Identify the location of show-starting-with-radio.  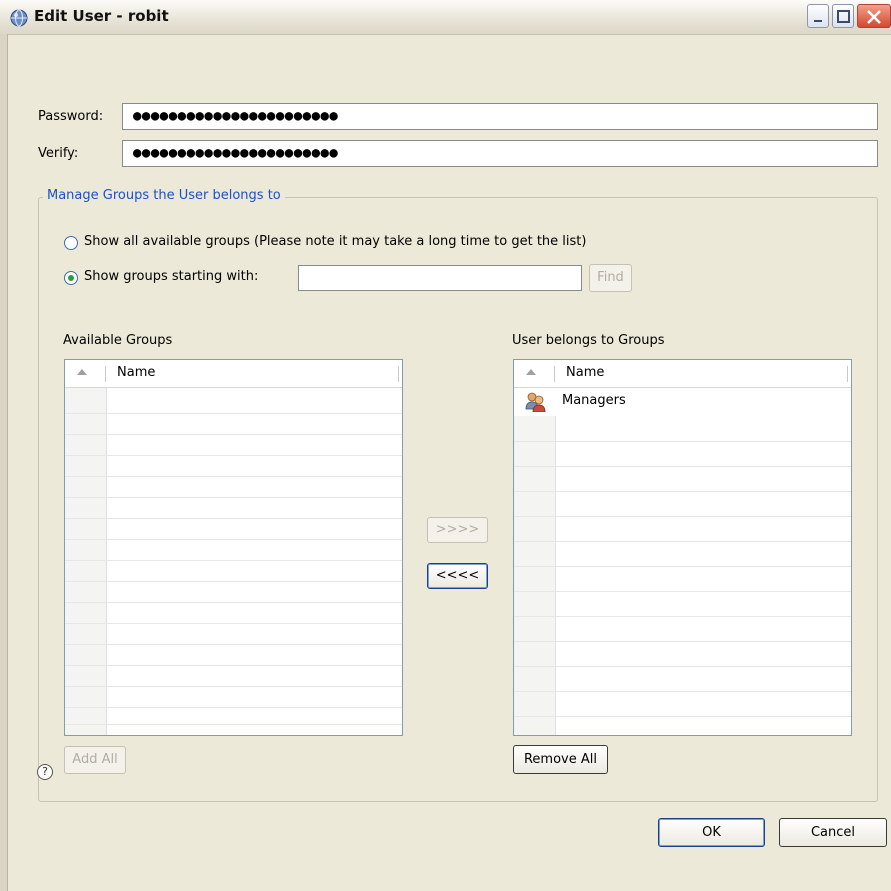
(71, 278).